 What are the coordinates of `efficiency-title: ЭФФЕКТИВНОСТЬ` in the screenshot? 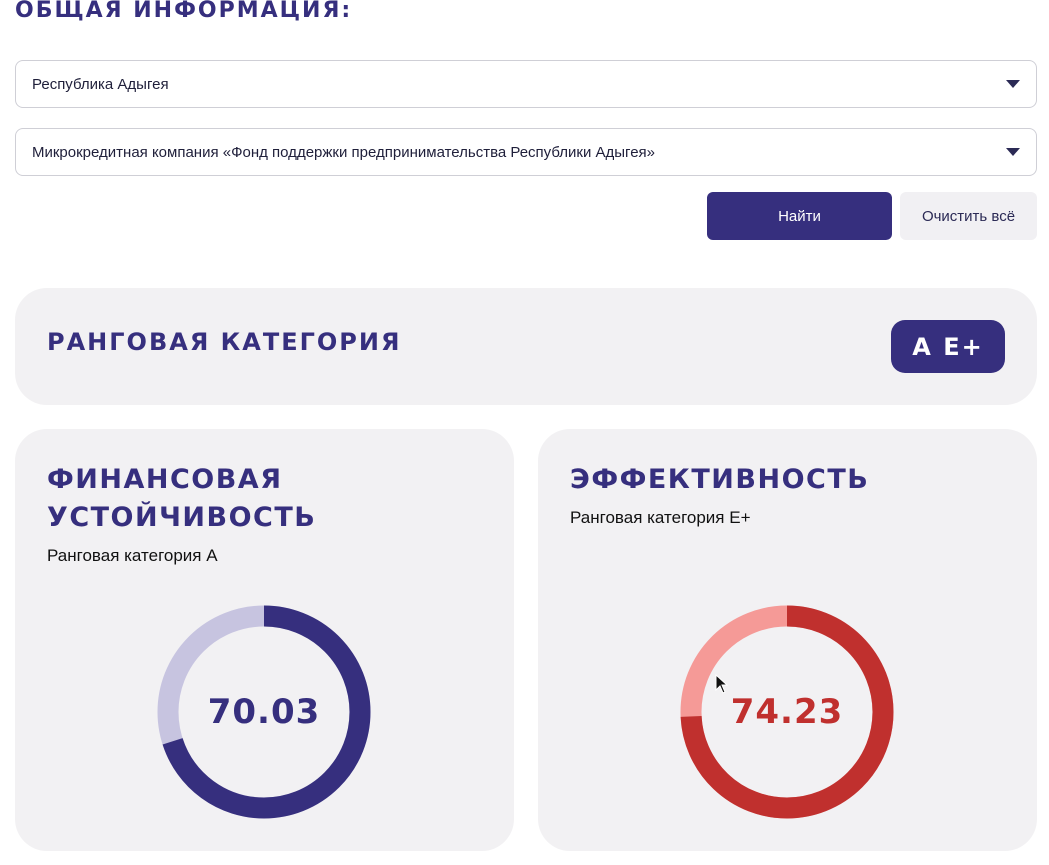 It's located at (720, 479).